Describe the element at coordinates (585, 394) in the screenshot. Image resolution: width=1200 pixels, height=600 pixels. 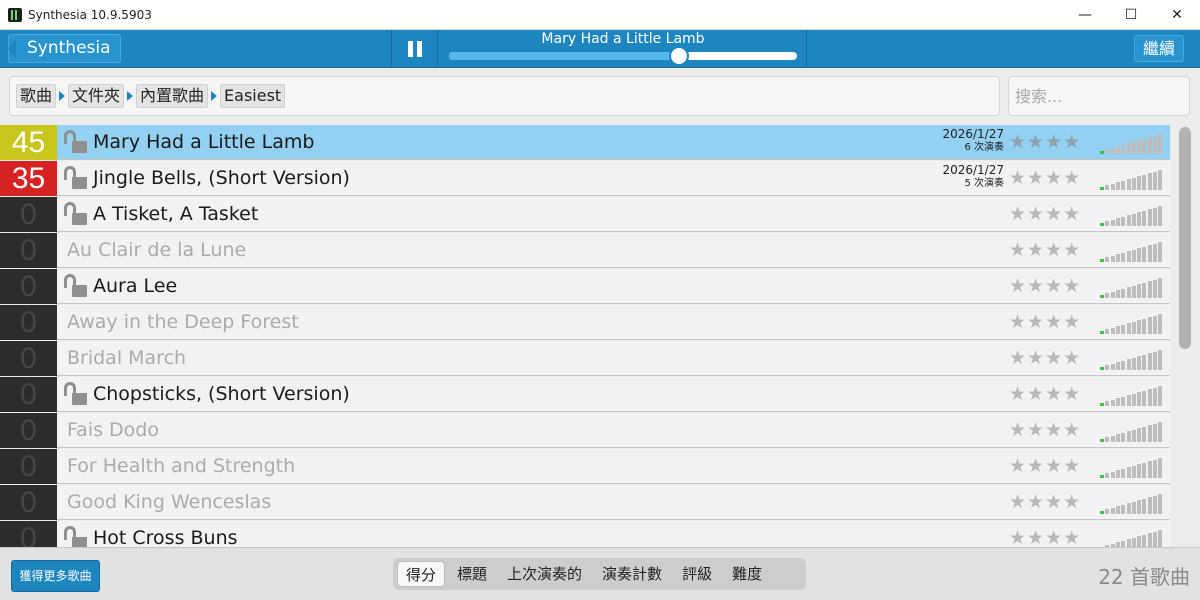
I see `song-row: 0 Chopsticks, (Short Version) ★★★★` at that location.